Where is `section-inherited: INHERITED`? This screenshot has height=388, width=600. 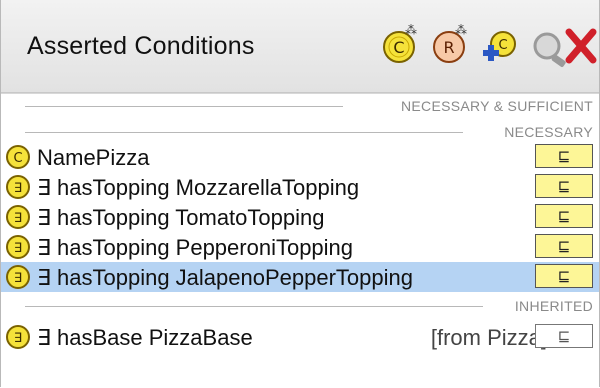
section-inherited: INHERITED is located at coordinates (300, 306).